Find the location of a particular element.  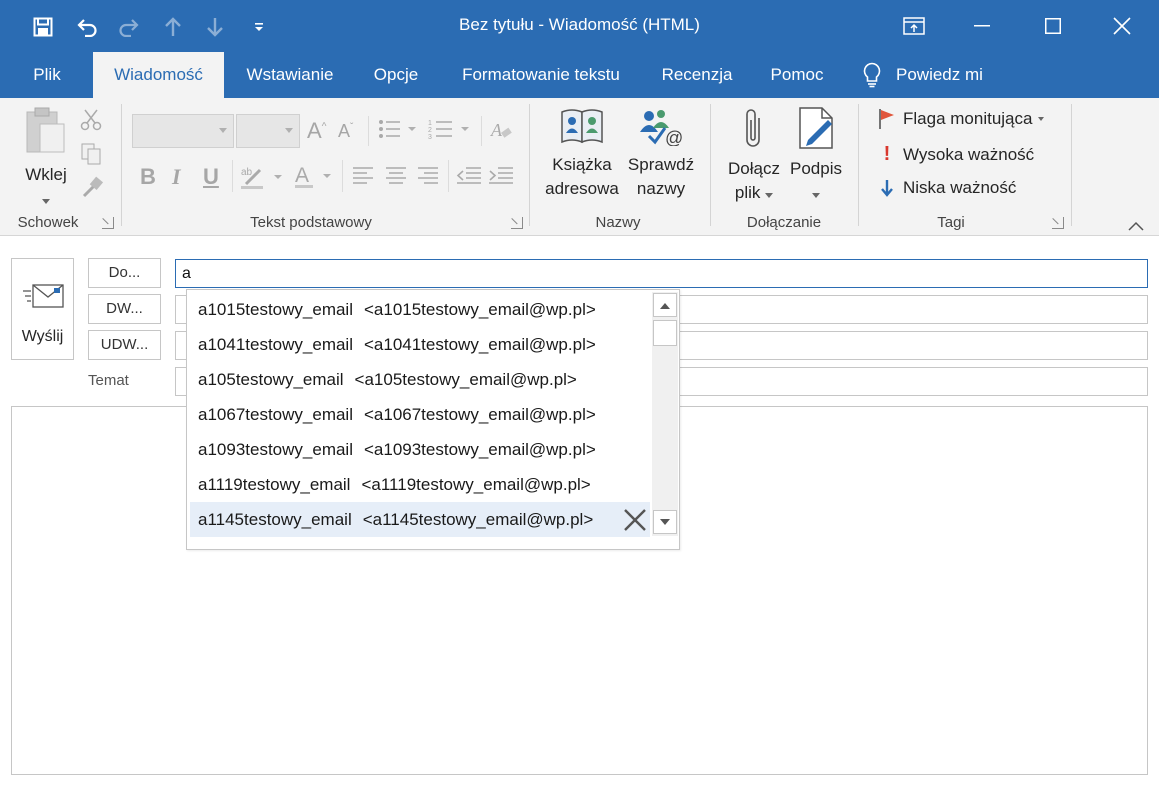

font-family-select is located at coordinates (183, 131).